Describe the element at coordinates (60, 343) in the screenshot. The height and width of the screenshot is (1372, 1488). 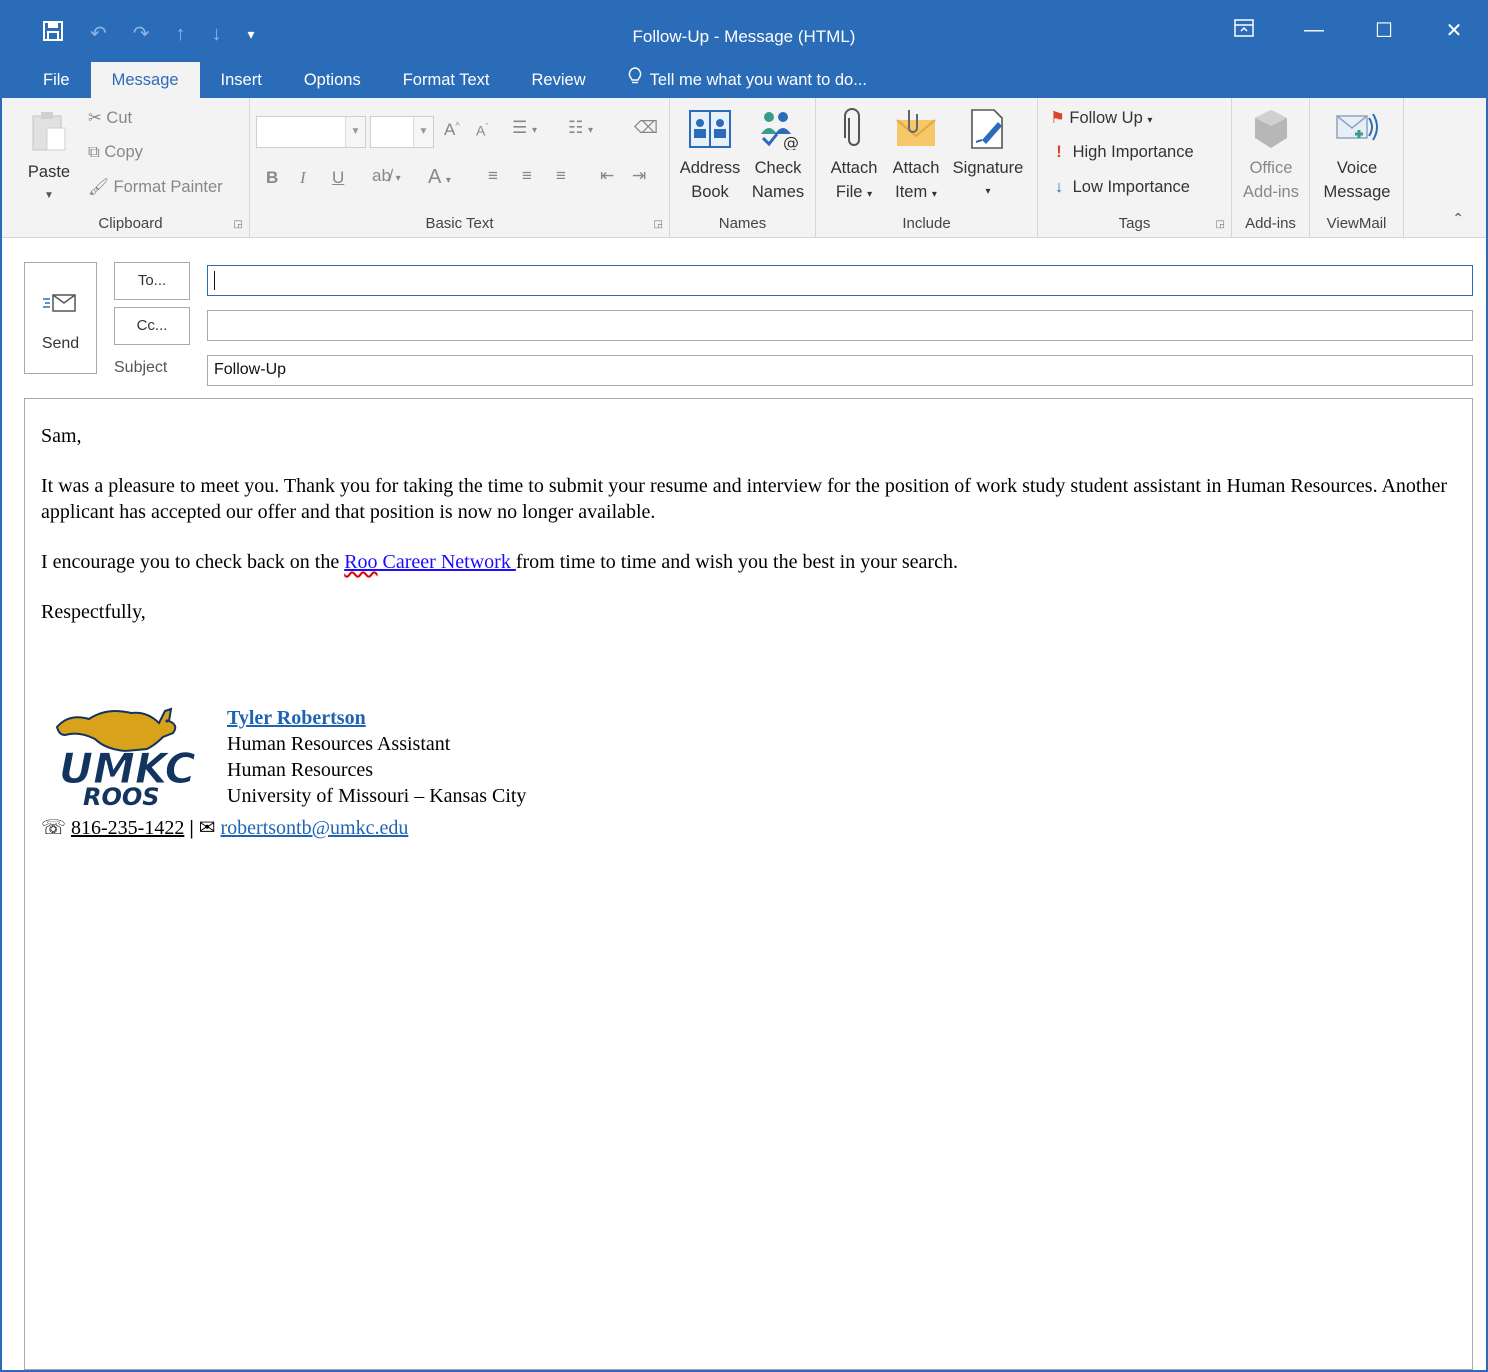
I see `send-label: Send` at that location.